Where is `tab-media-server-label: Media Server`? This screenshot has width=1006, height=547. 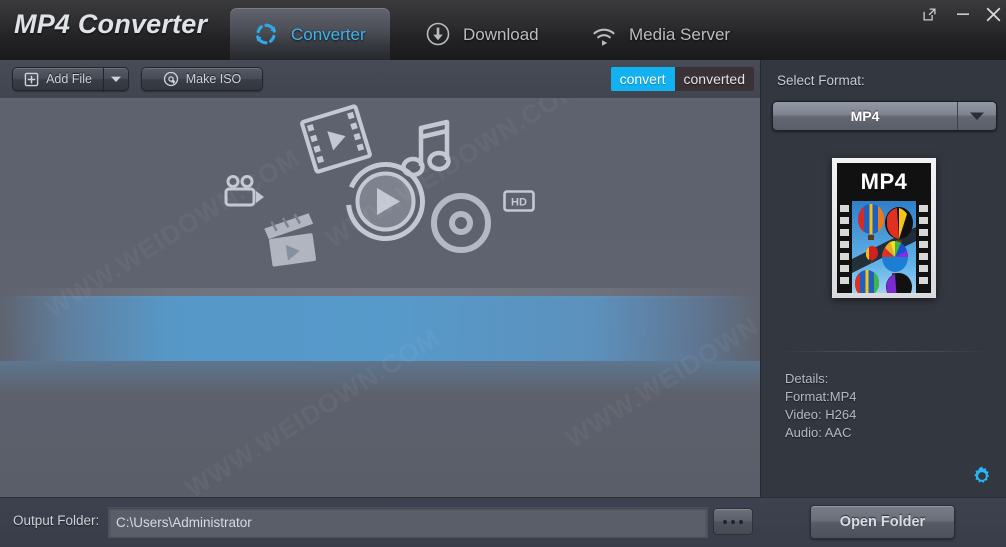
tab-media-server-label: Media Server is located at coordinates (680, 34).